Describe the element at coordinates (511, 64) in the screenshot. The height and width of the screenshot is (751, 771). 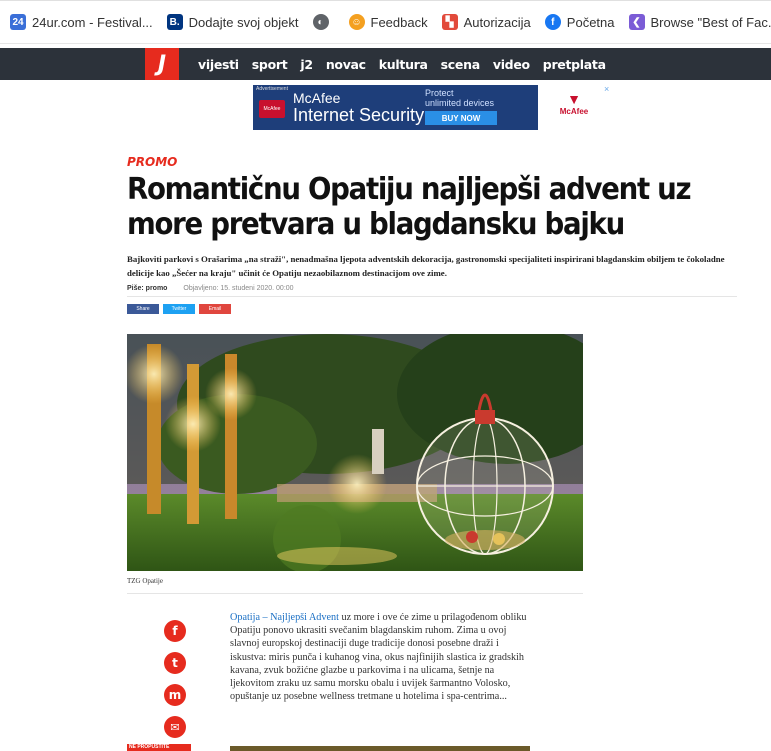
I see `nav-video: video` at that location.